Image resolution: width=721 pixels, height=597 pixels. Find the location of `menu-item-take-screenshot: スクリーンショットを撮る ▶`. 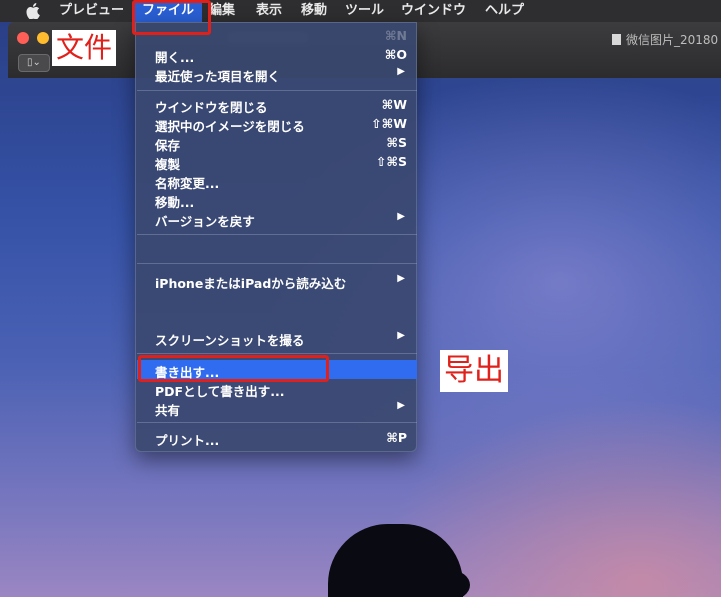

menu-item-take-screenshot: スクリーンショットを撮る ▶ is located at coordinates (277, 338).